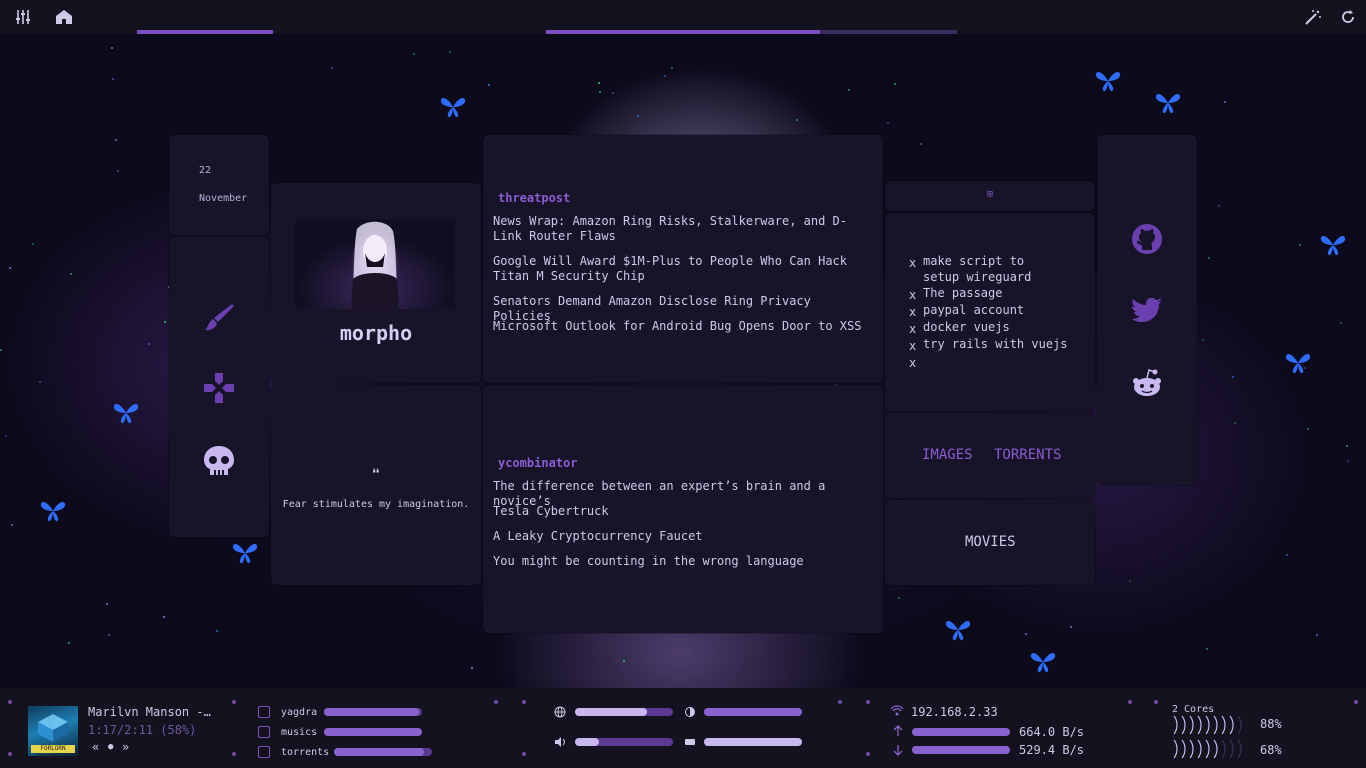 The height and width of the screenshot is (768, 1366). What do you see at coordinates (1193, 709) in the screenshot?
I see `cpu-cores-label: 2 Cores` at bounding box center [1193, 709].